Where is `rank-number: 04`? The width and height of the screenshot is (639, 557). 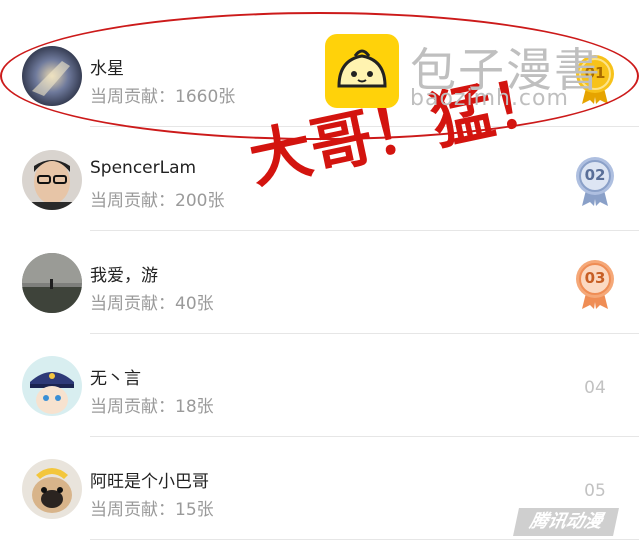
rank-number: 04 is located at coordinates (595, 388).